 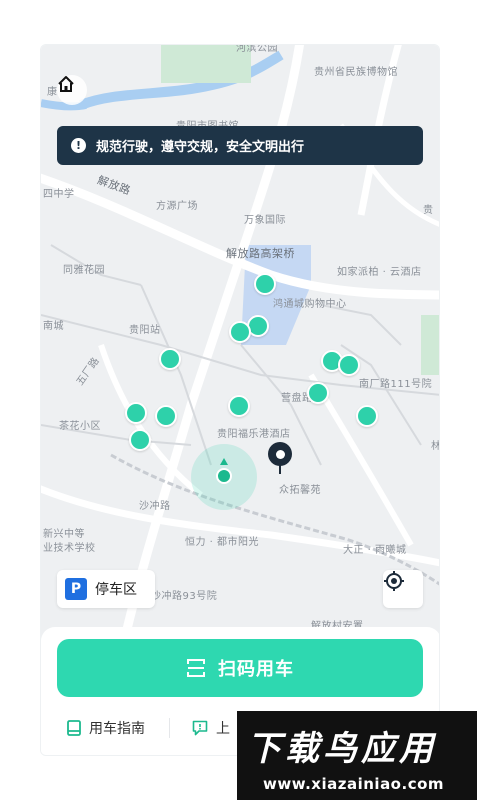 I want to click on map-label: 业技术学校, so click(x=69, y=548).